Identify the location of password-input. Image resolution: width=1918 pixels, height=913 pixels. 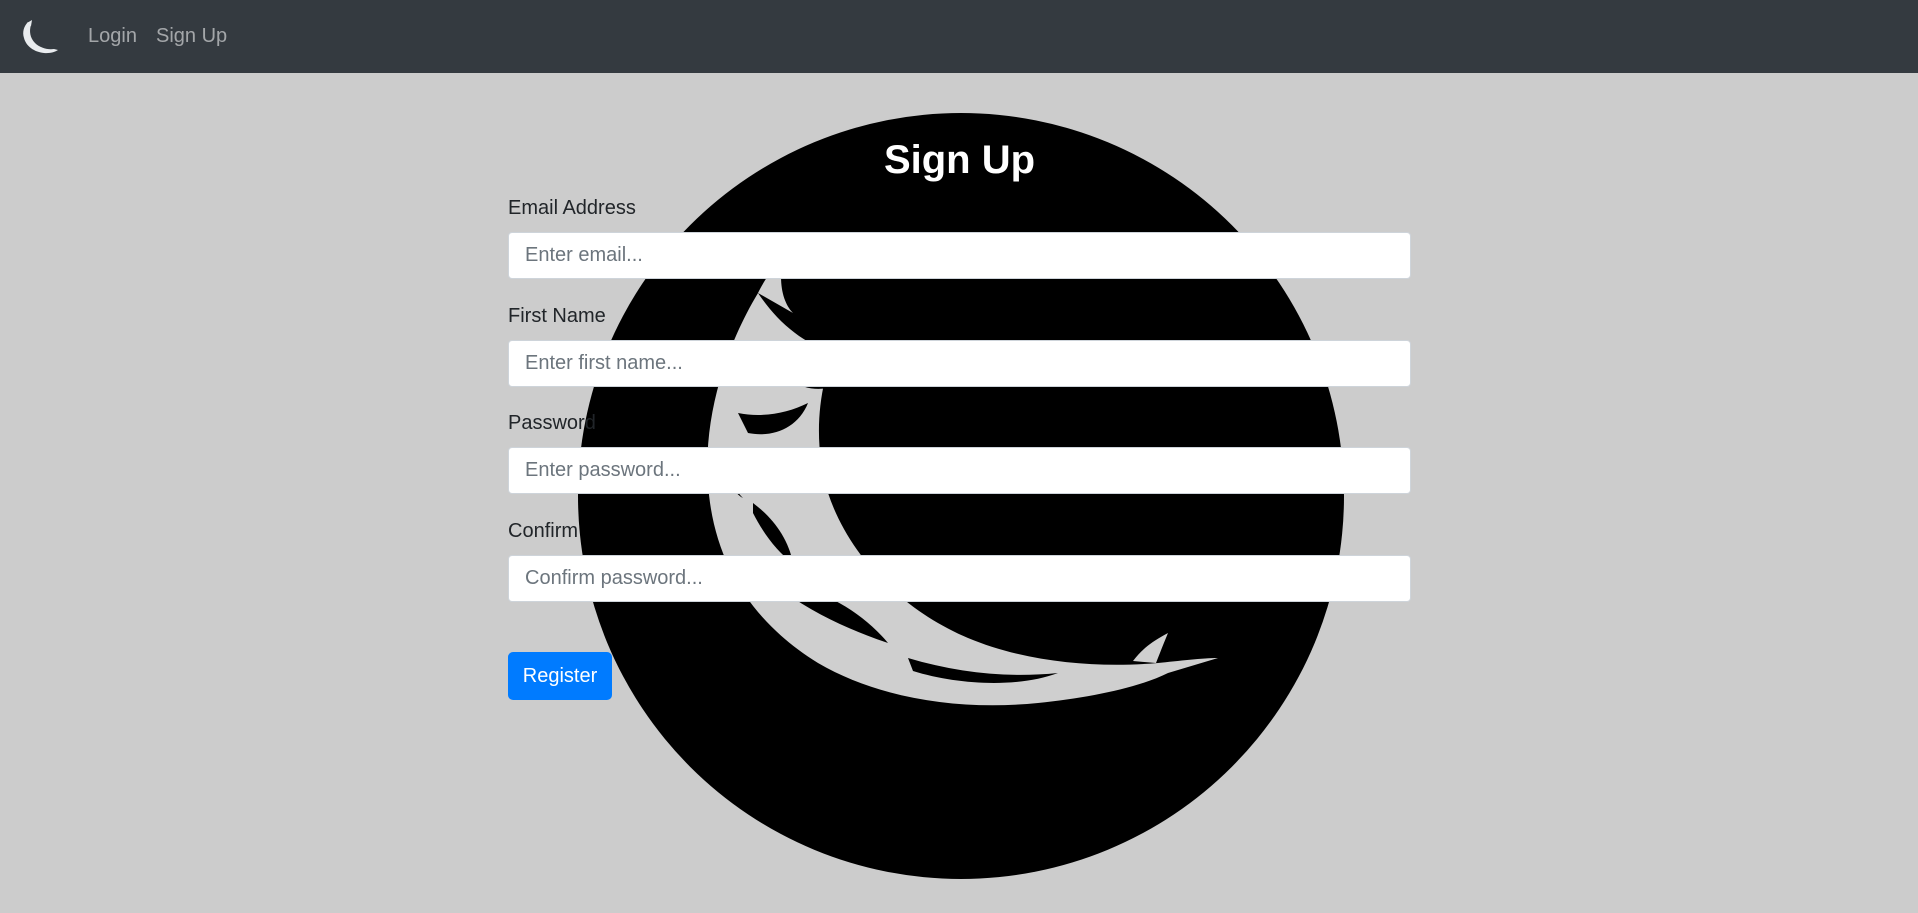
(959, 470).